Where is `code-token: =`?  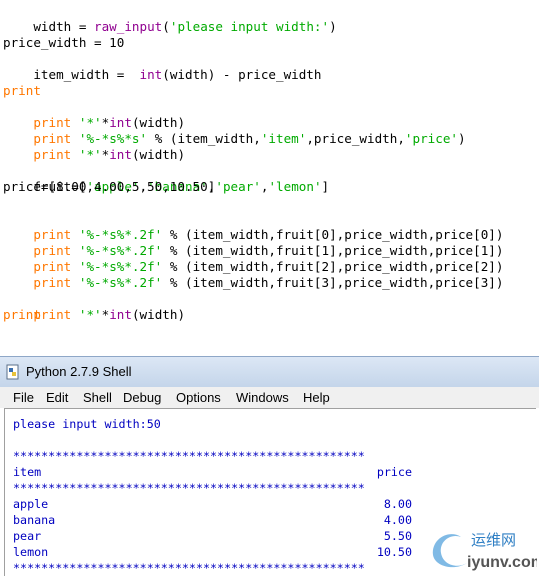 code-token: = is located at coordinates (83, 26).